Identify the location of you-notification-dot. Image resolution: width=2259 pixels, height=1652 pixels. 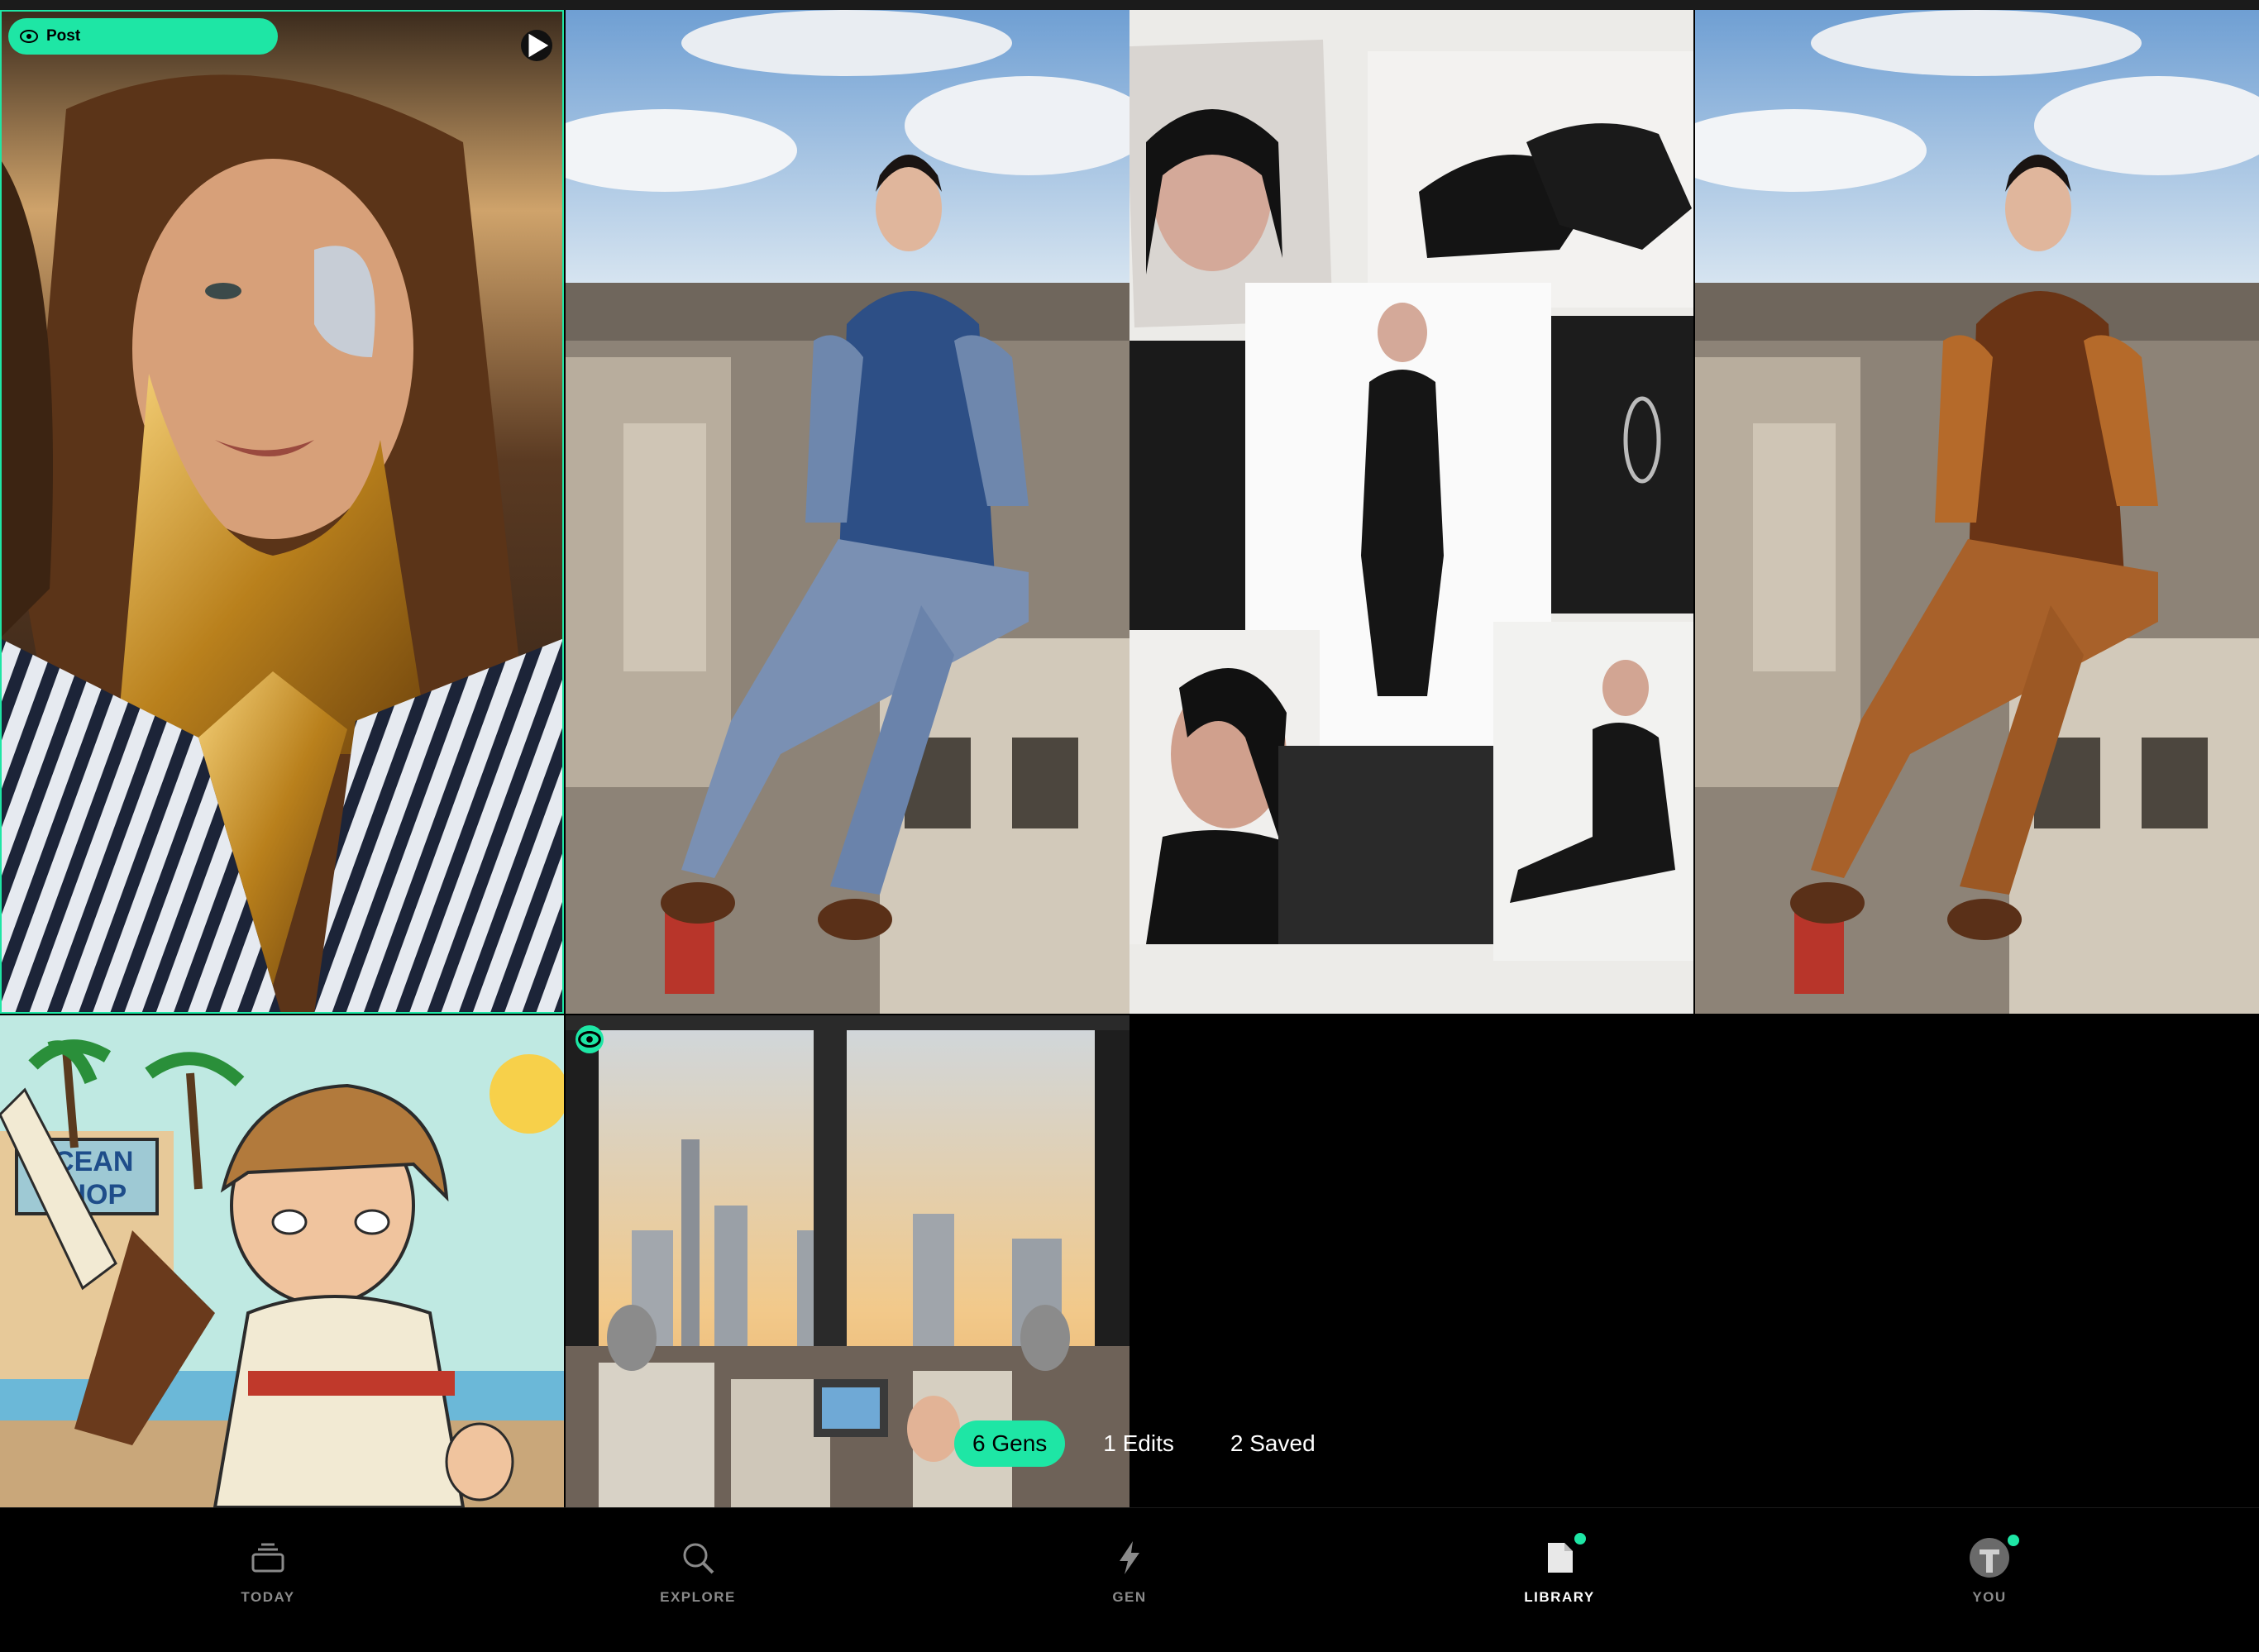
(2013, 1541).